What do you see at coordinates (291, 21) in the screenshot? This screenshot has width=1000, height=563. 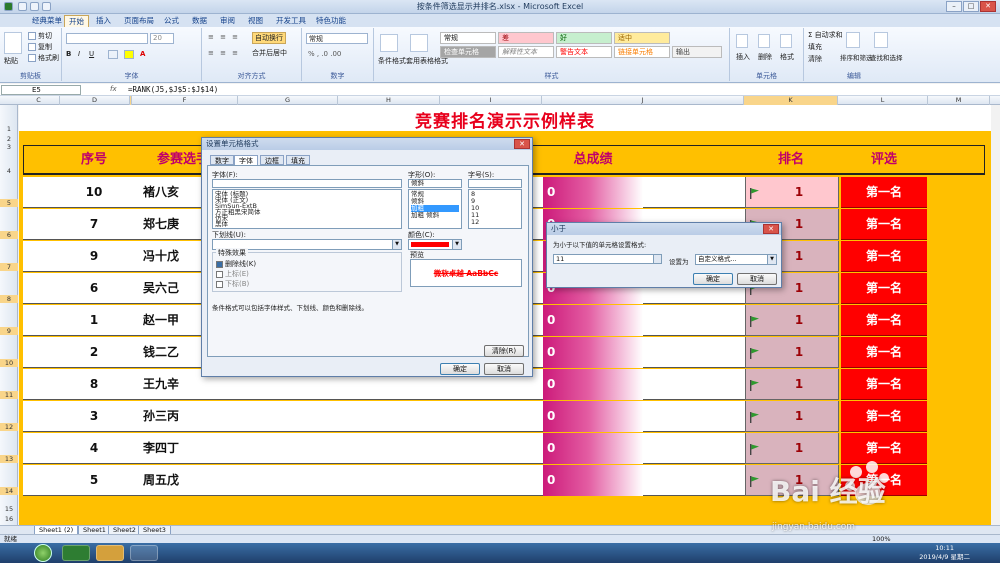 I see `tab-developer: 开发工具` at bounding box center [291, 21].